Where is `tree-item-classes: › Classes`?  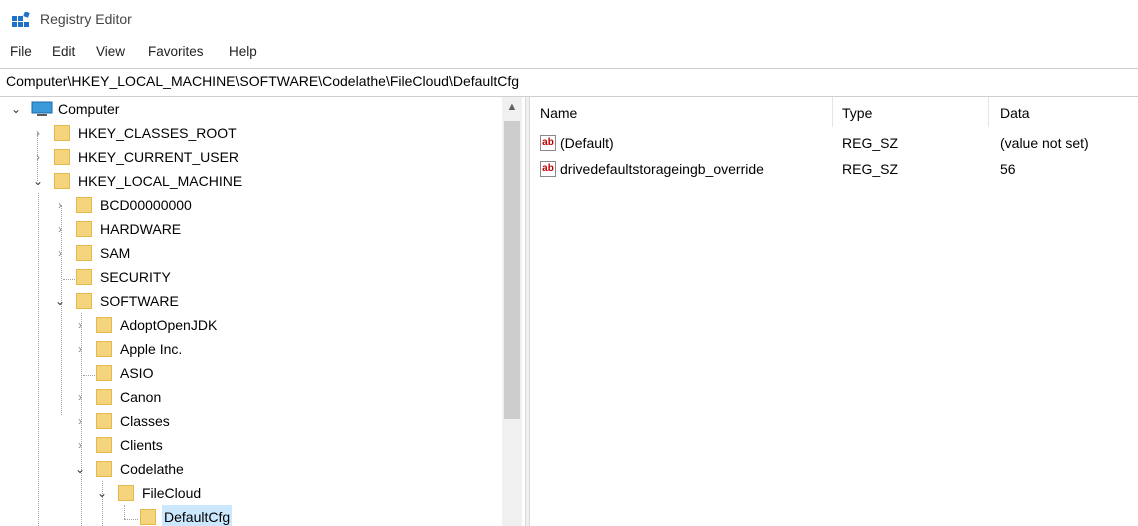
tree-item-classes: › Classes is located at coordinates (250, 421).